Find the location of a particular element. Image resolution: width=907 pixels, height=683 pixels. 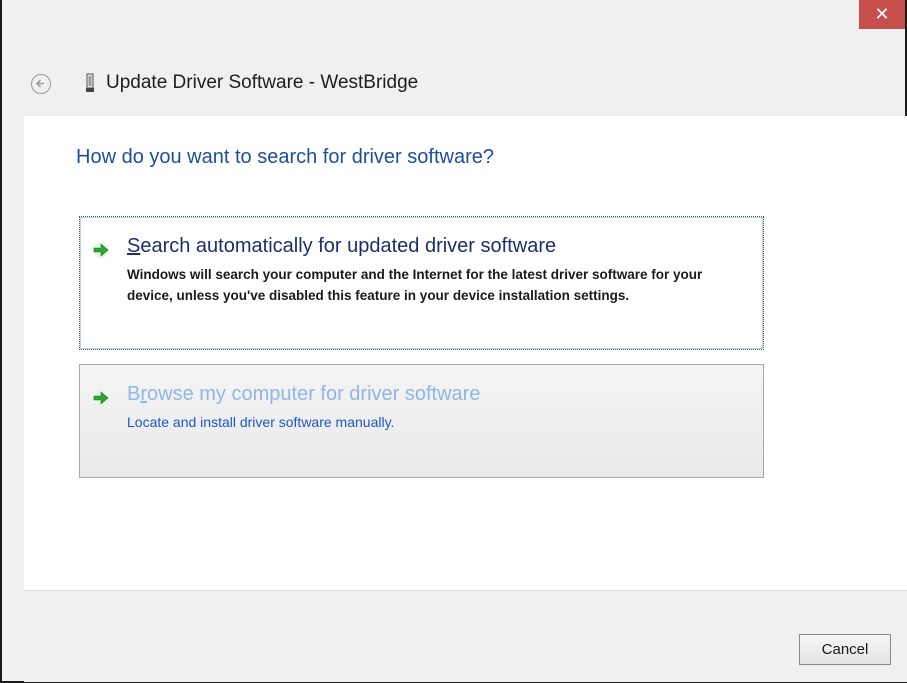

dialog-footer: Cancel is located at coordinates (465, 636).